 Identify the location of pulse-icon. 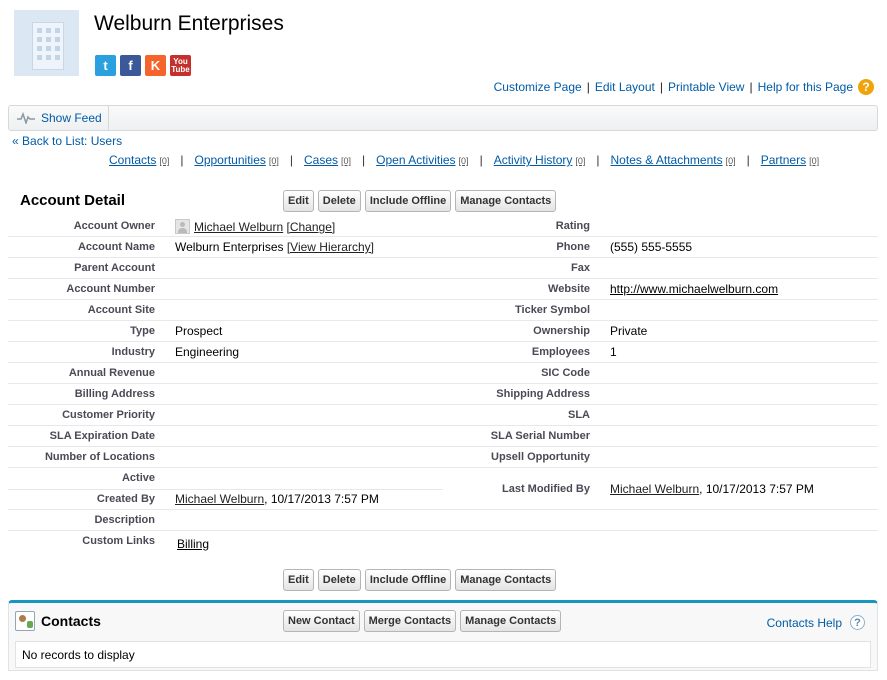
(26, 118).